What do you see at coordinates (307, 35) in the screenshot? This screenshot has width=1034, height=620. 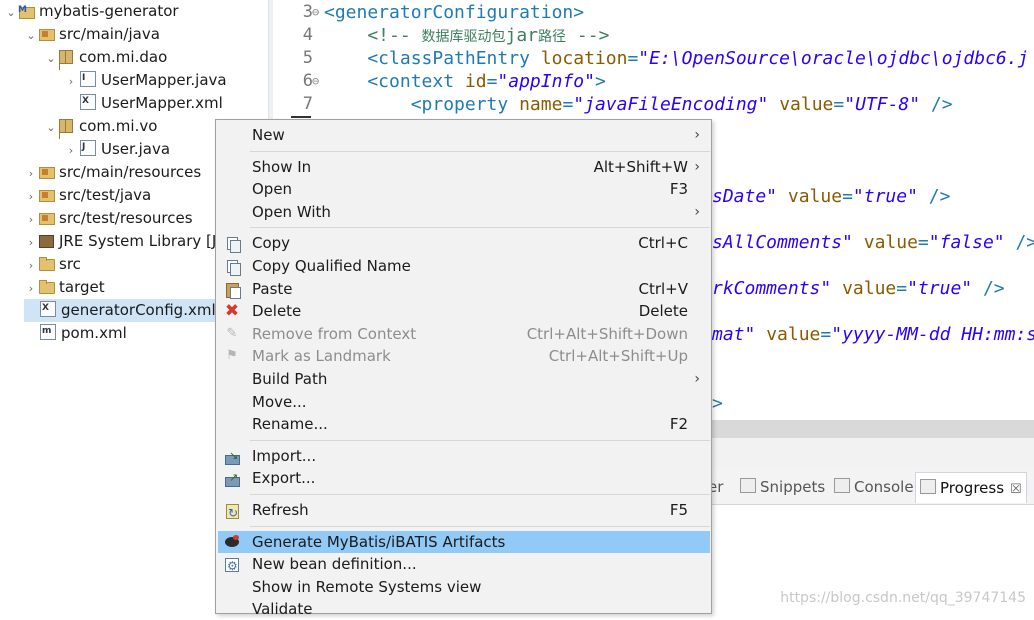 I see `line-number: 4` at bounding box center [307, 35].